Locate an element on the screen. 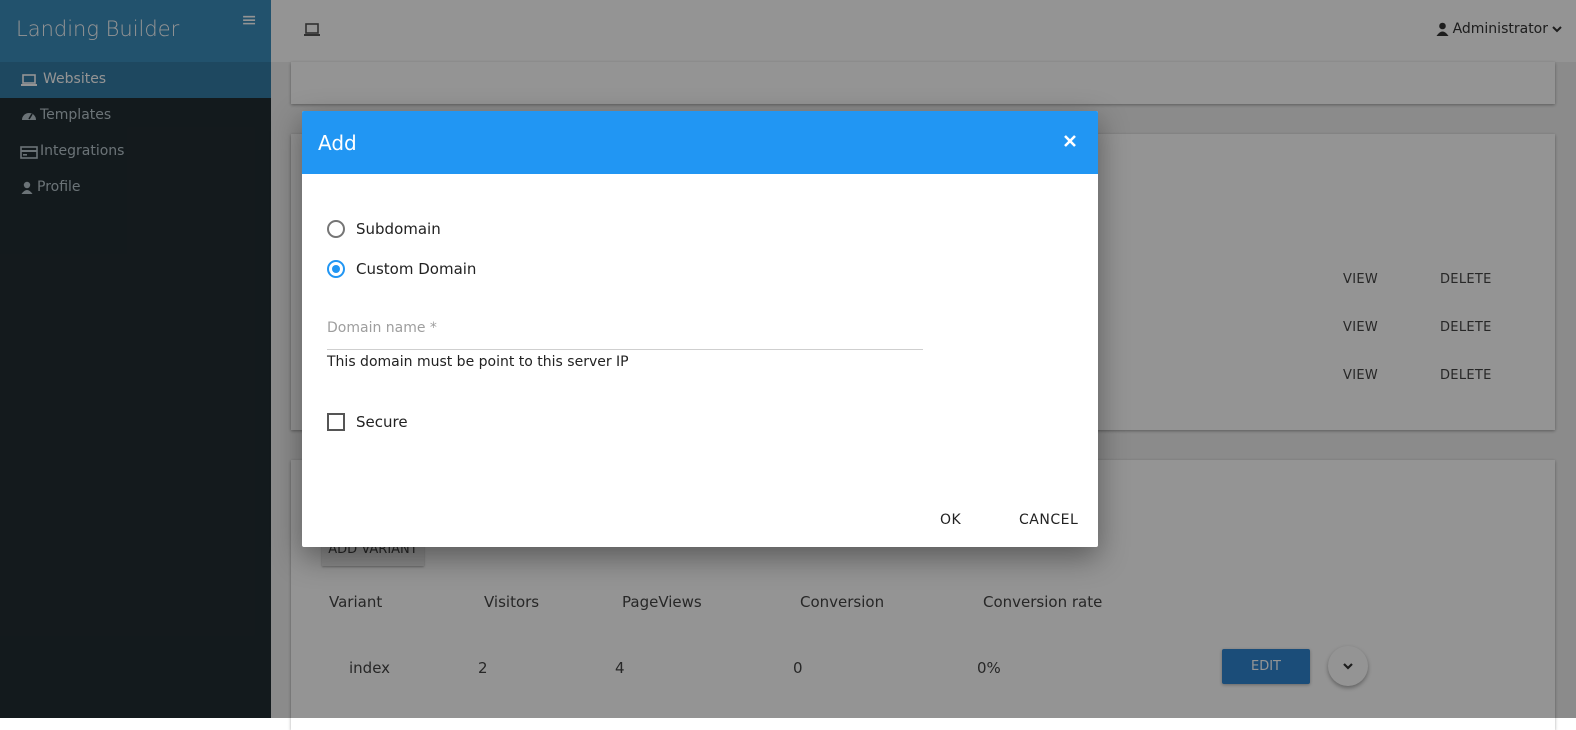  subdomain-radio-option: Subdomain is located at coordinates (384, 229).